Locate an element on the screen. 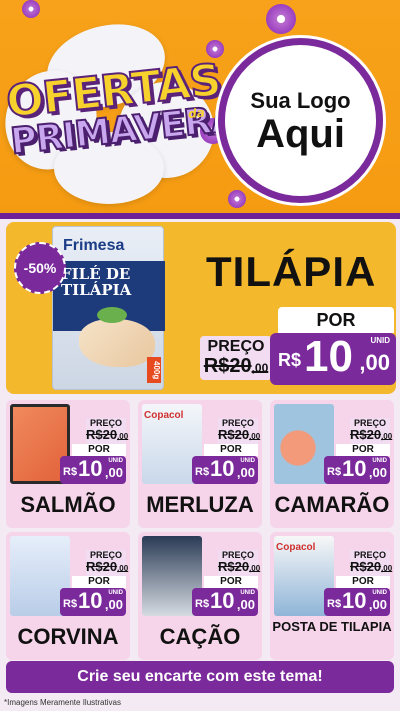 Image resolution: width=400 pixels, height=711 pixels. product-name: CORVINA is located at coordinates (68, 636).